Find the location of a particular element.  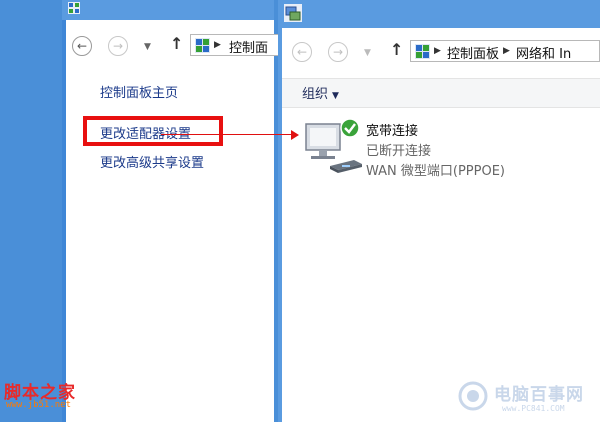

left-window-titlebar is located at coordinates (168, 10).